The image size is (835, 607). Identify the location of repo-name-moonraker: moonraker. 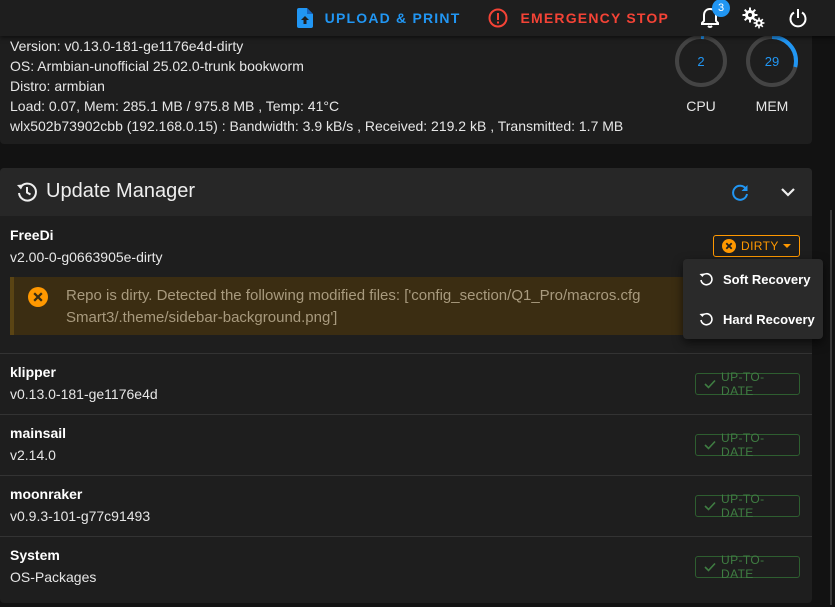
(46, 494).